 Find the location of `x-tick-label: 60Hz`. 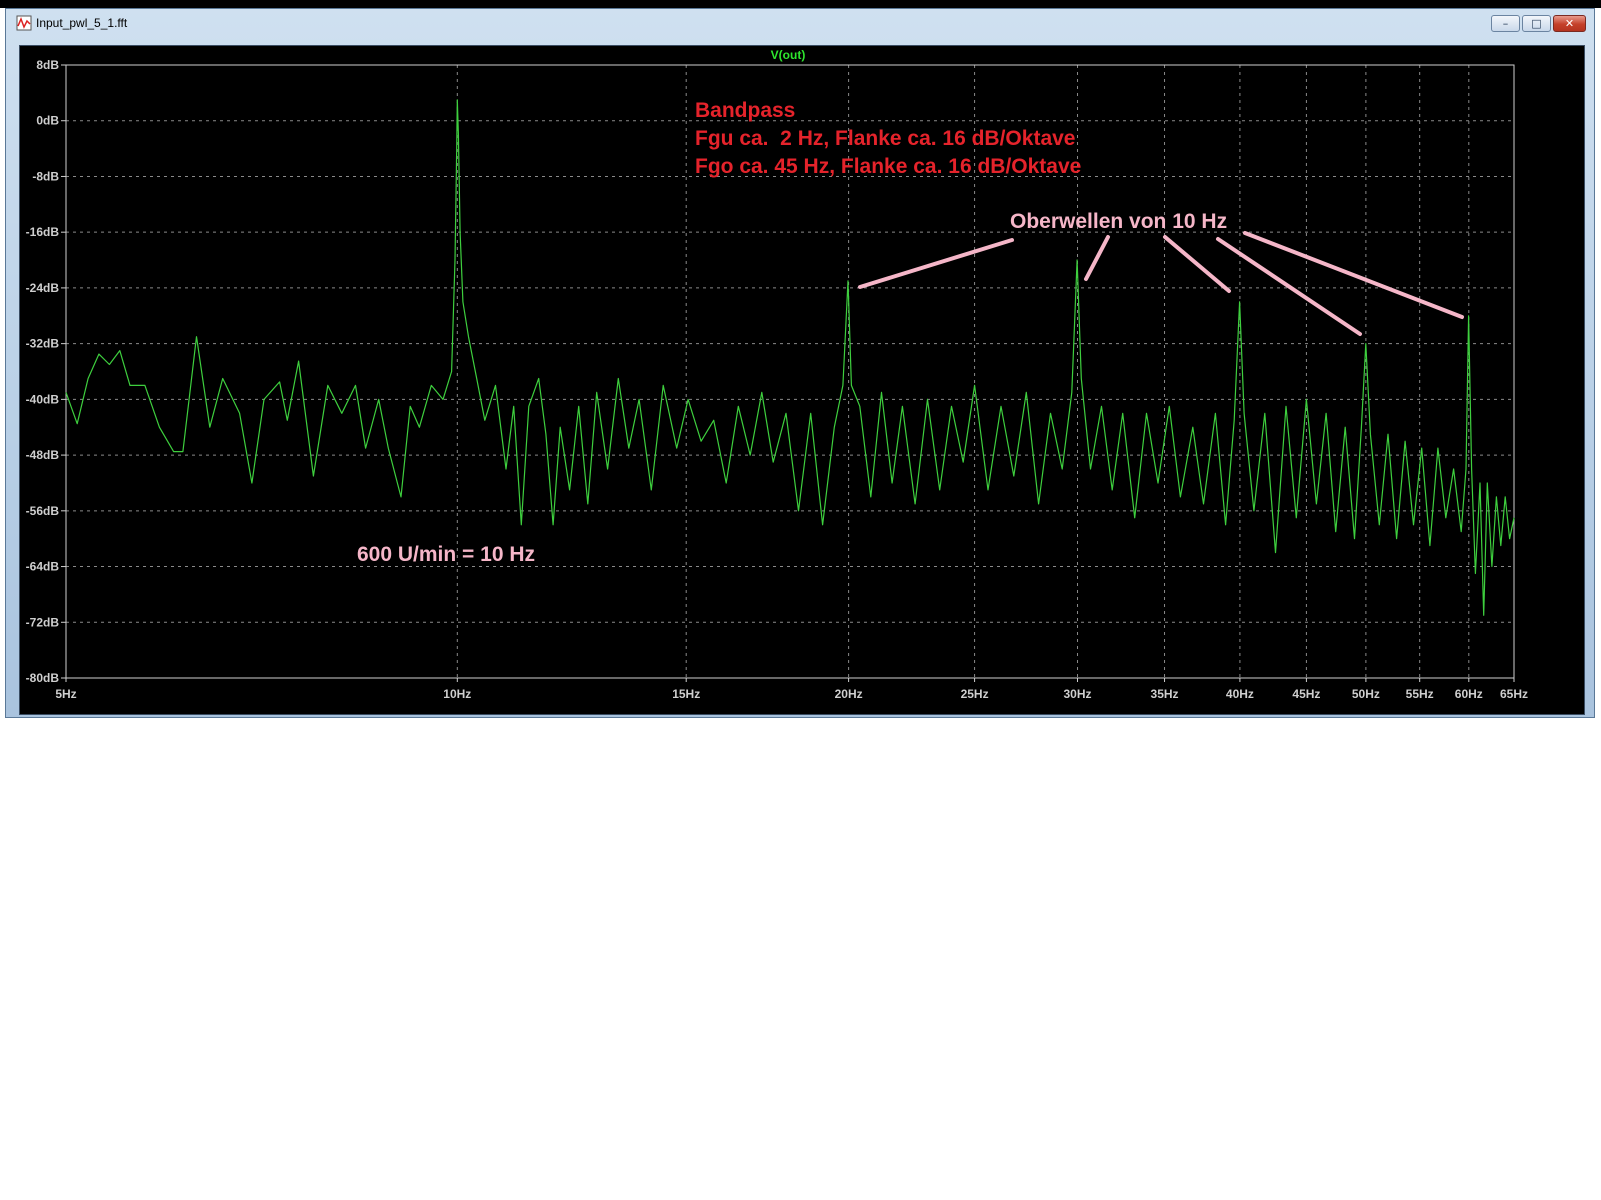

x-tick-label: 60Hz is located at coordinates (1469, 694).